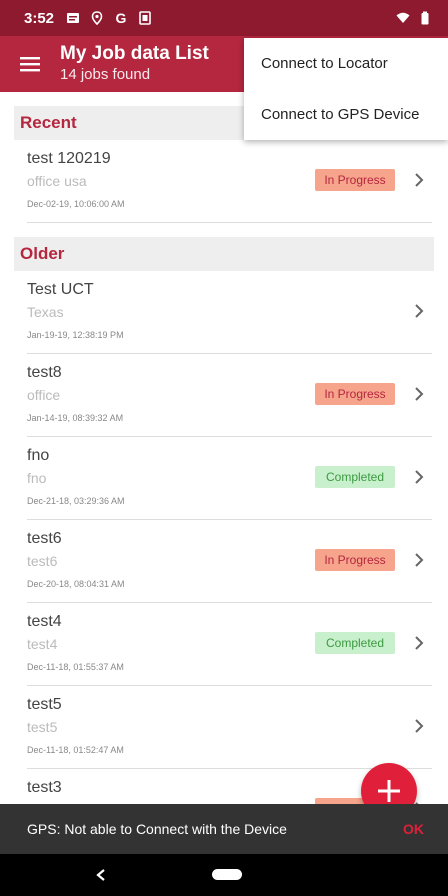 The height and width of the screenshot is (896, 448). I want to click on job-row: Test UCT Texas Jan-19-19, 12:38:19 PM, so click(229, 312).